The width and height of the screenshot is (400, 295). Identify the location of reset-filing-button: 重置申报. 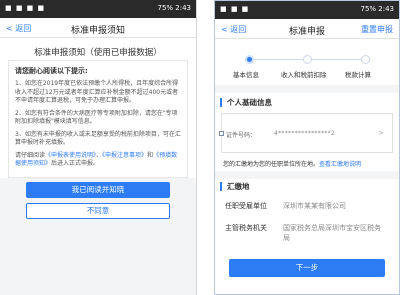
(377, 29).